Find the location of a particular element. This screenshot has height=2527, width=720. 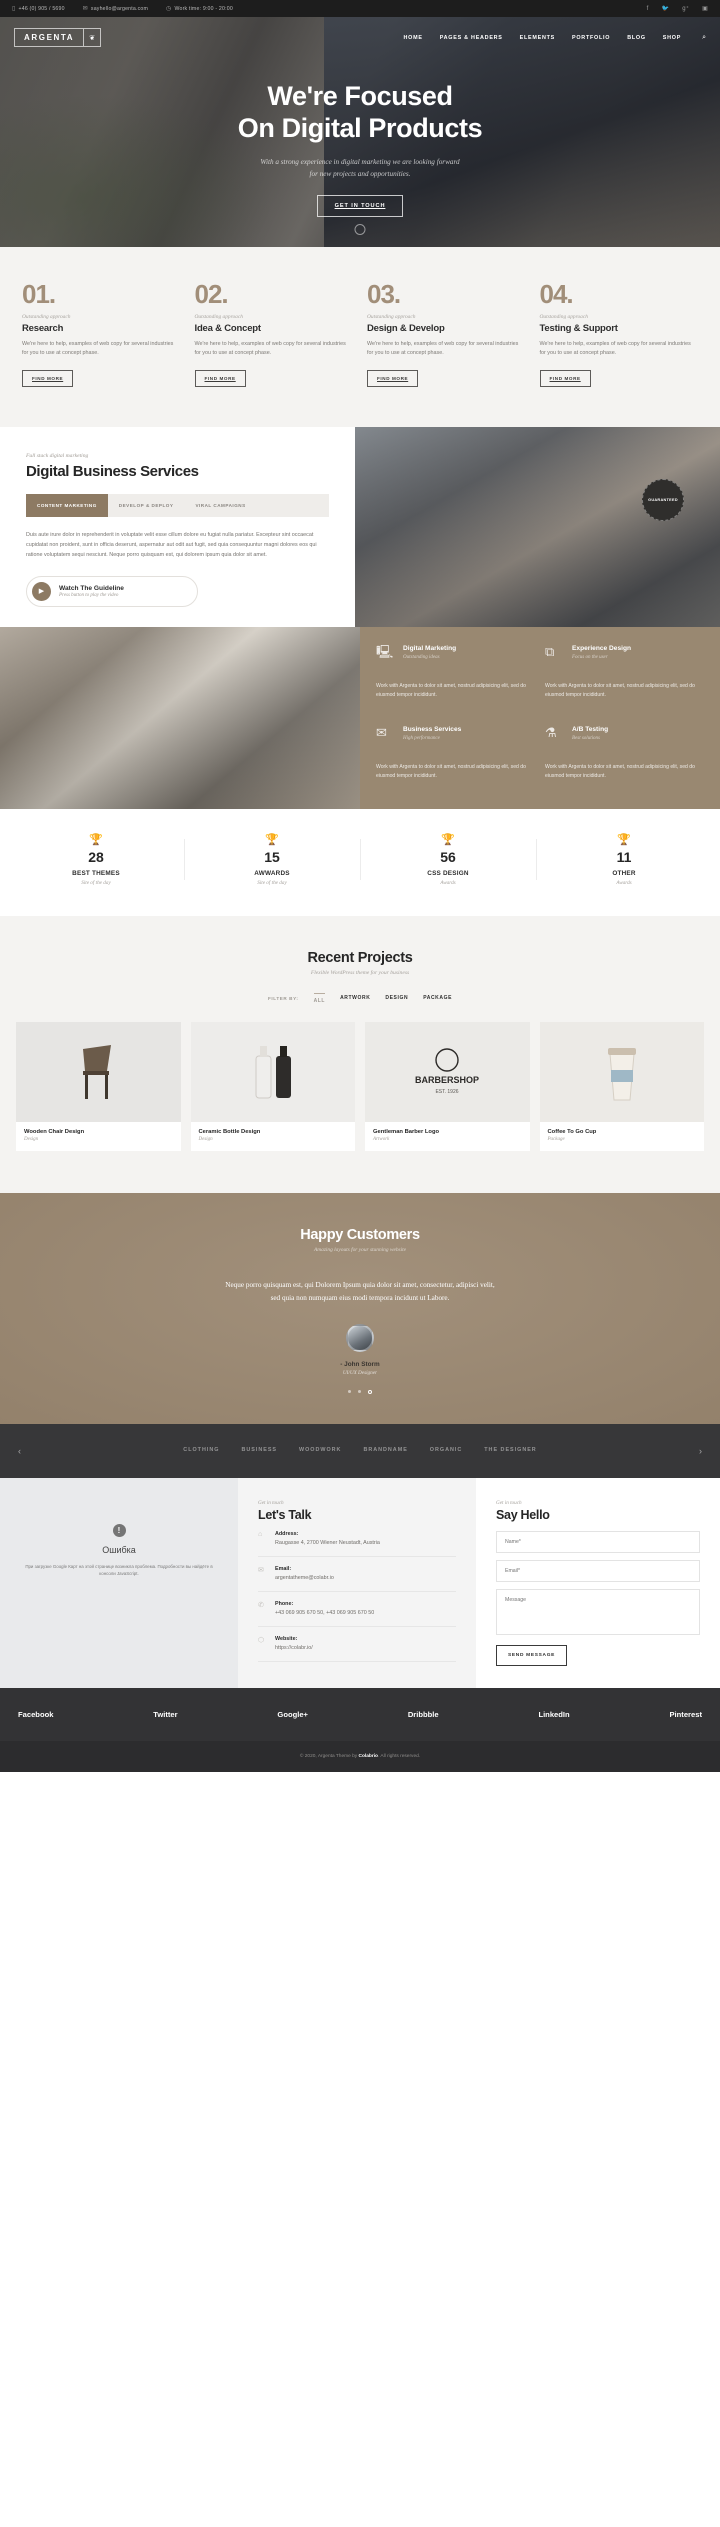

svg-text: BARBERSHOP is located at coordinates (447, 1080).